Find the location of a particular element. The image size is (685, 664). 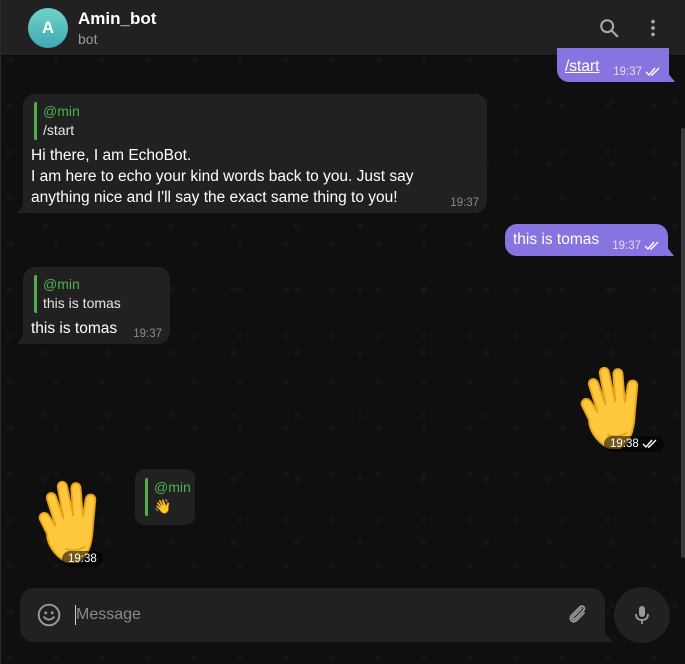

reply-text: /start is located at coordinates (59, 130).